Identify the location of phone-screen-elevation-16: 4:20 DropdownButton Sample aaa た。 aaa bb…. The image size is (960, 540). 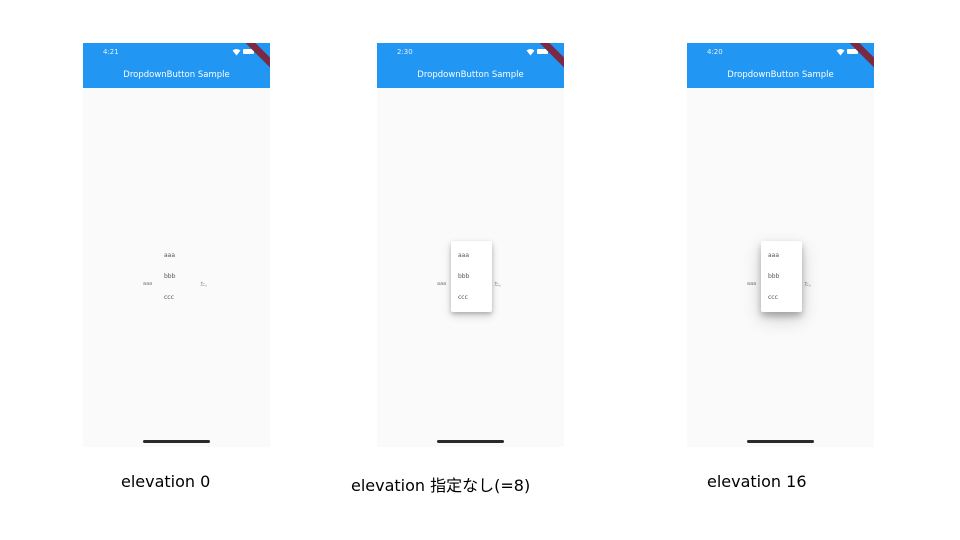
(780, 245).